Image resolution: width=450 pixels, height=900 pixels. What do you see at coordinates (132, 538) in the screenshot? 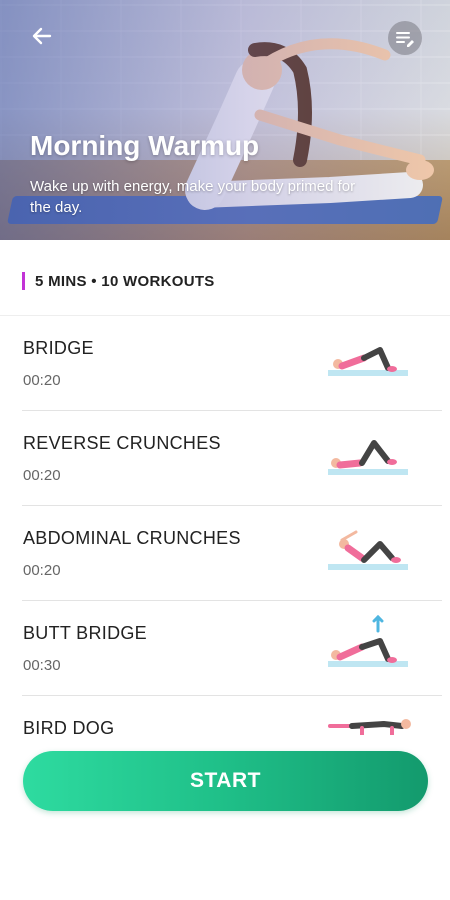
I see `workout-name: ABDOMINAL CRUNCHES` at bounding box center [132, 538].